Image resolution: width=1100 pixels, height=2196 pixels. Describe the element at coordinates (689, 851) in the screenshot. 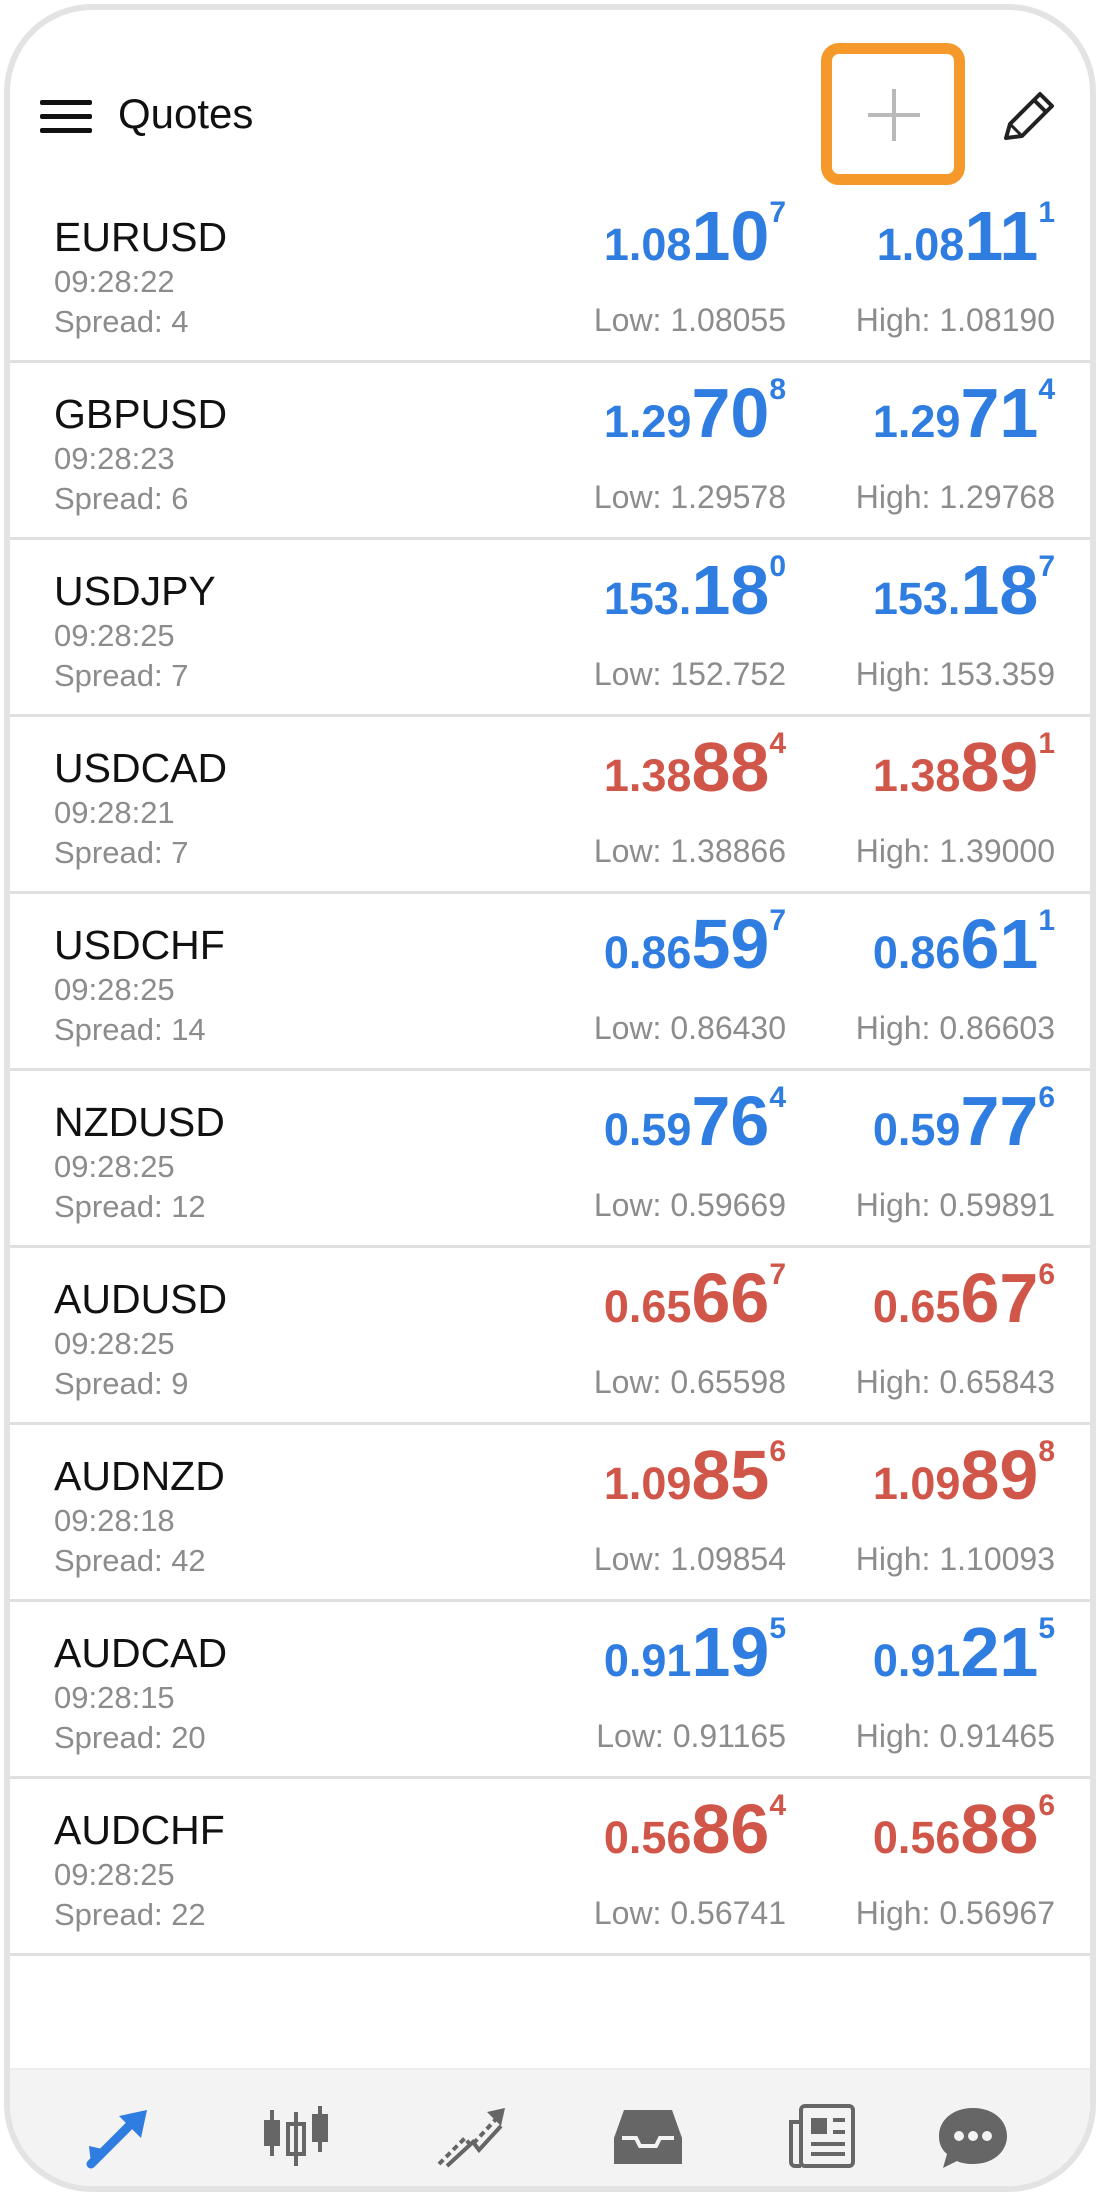

I see `low-value: Low: 1.38866` at that location.